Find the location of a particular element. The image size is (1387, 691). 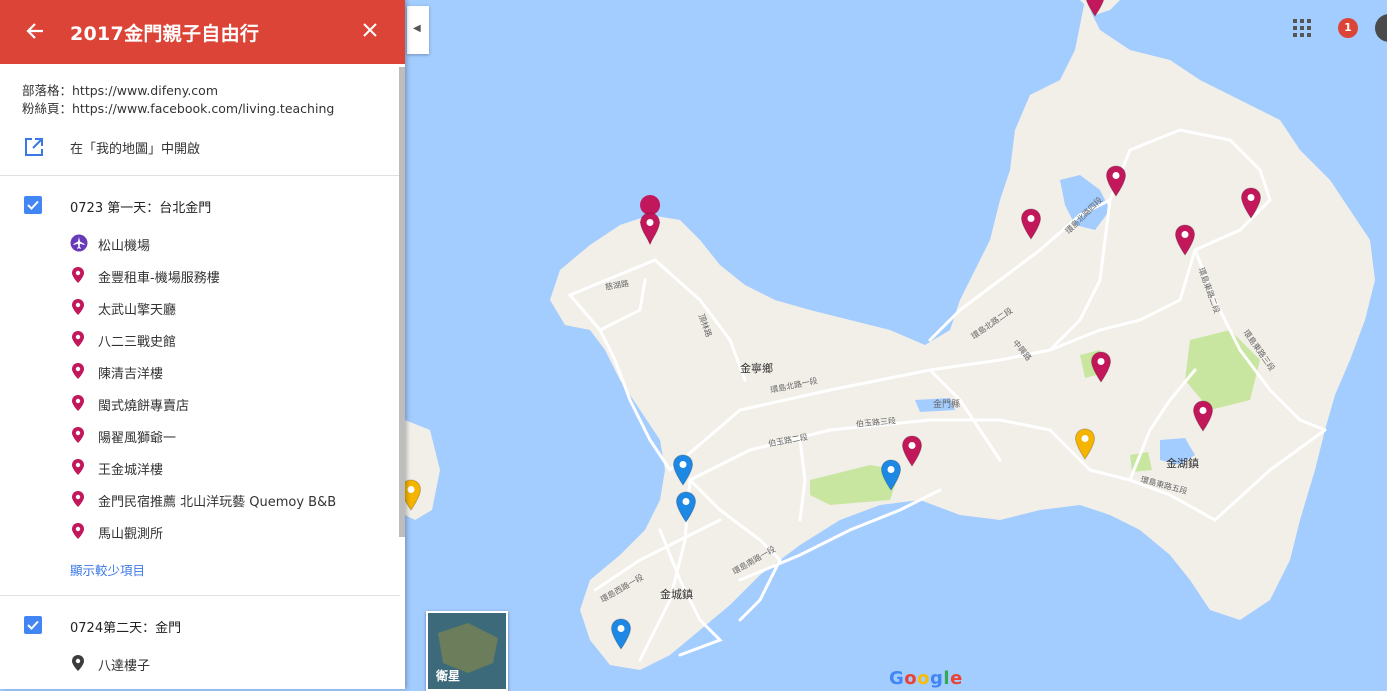

layer-name: 0723 第一天：台北金門 is located at coordinates (141, 208).